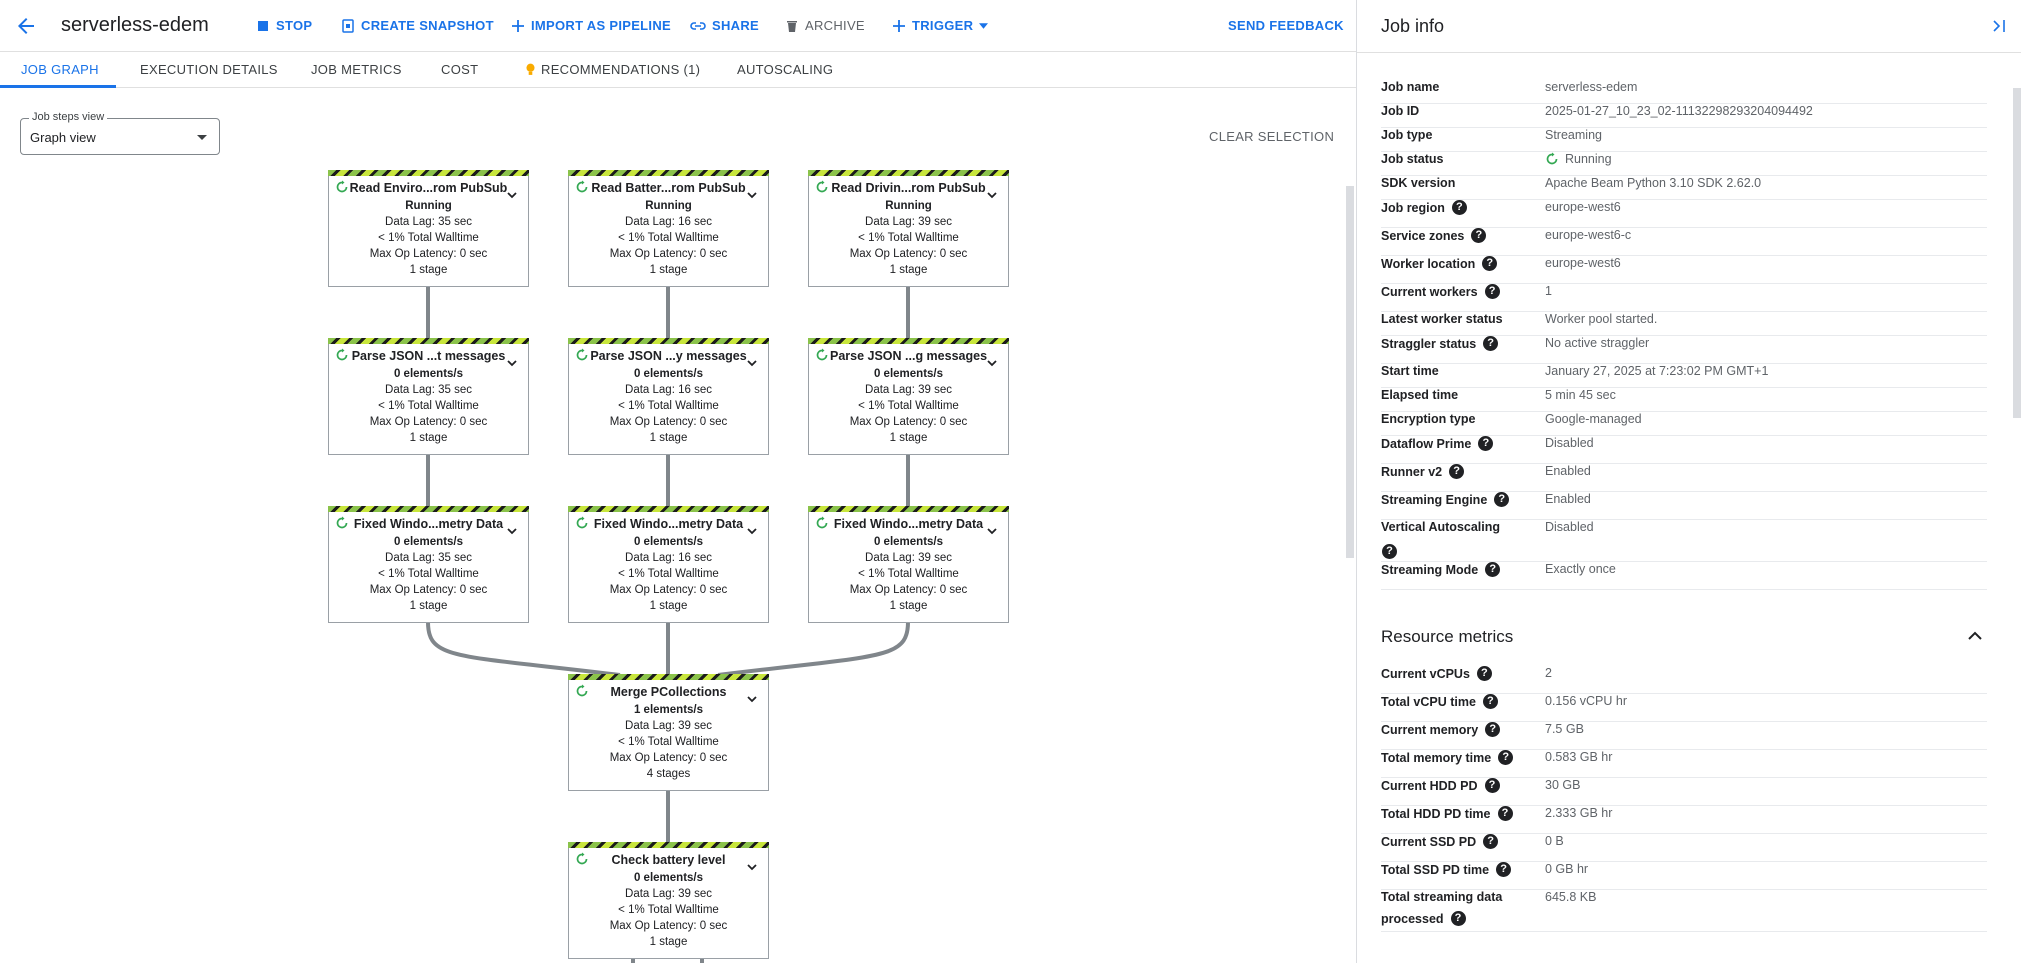  Describe the element at coordinates (1684, 242) in the screenshot. I see `job-info-row: Service zones? europe-west6-c` at that location.